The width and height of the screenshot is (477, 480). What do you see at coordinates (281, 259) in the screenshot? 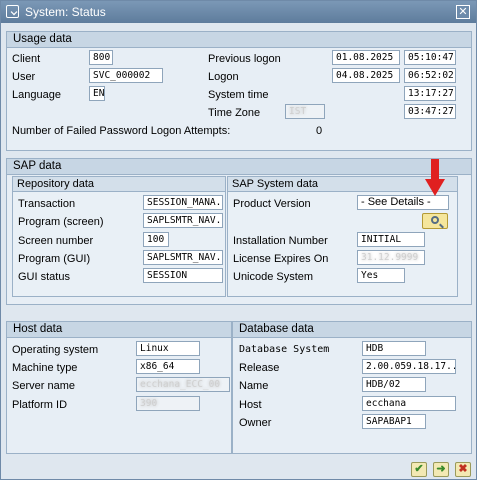
I see `license-expires-label: License Expires On` at bounding box center [281, 259].